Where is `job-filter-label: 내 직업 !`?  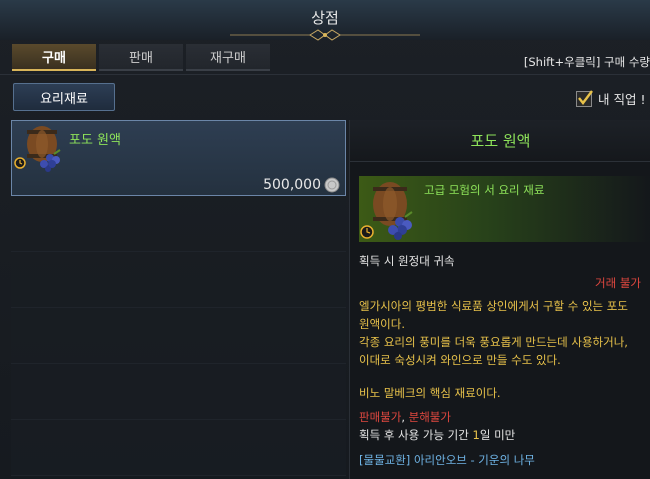
job-filter-label: 내 직업 ! is located at coordinates (622, 99).